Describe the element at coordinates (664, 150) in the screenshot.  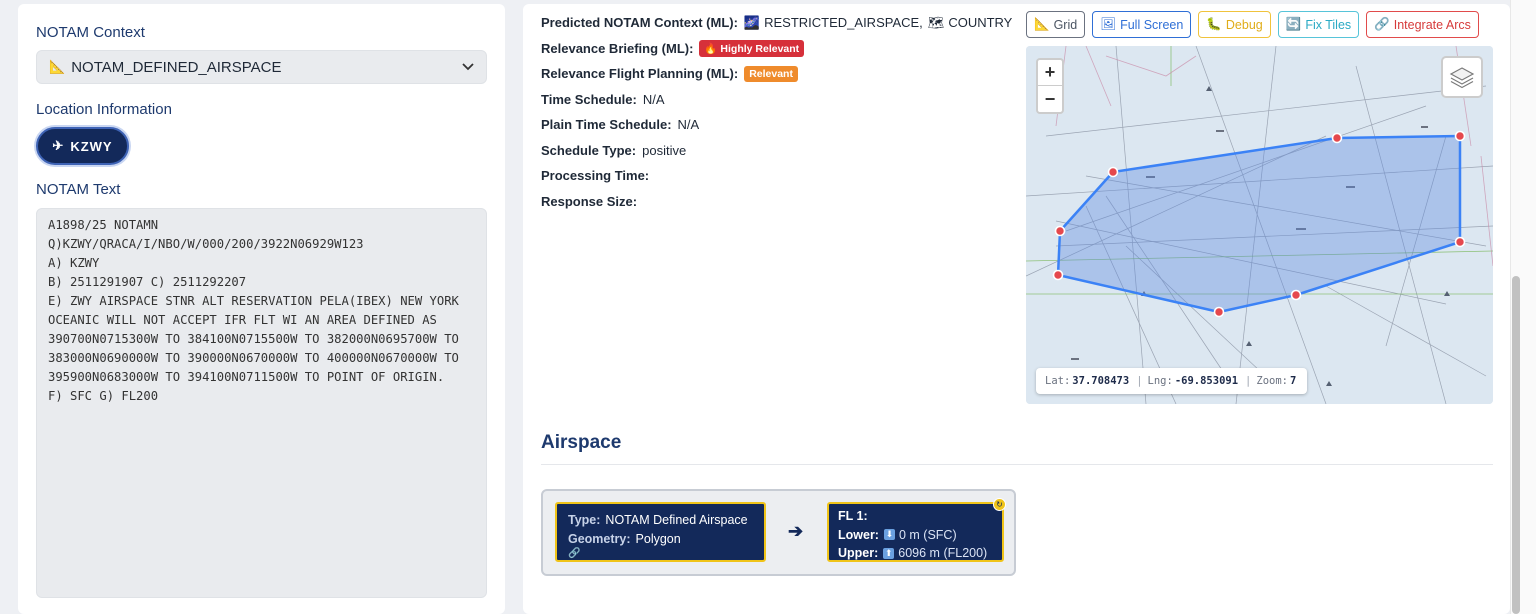
I see `schedule-type-value: positive` at that location.